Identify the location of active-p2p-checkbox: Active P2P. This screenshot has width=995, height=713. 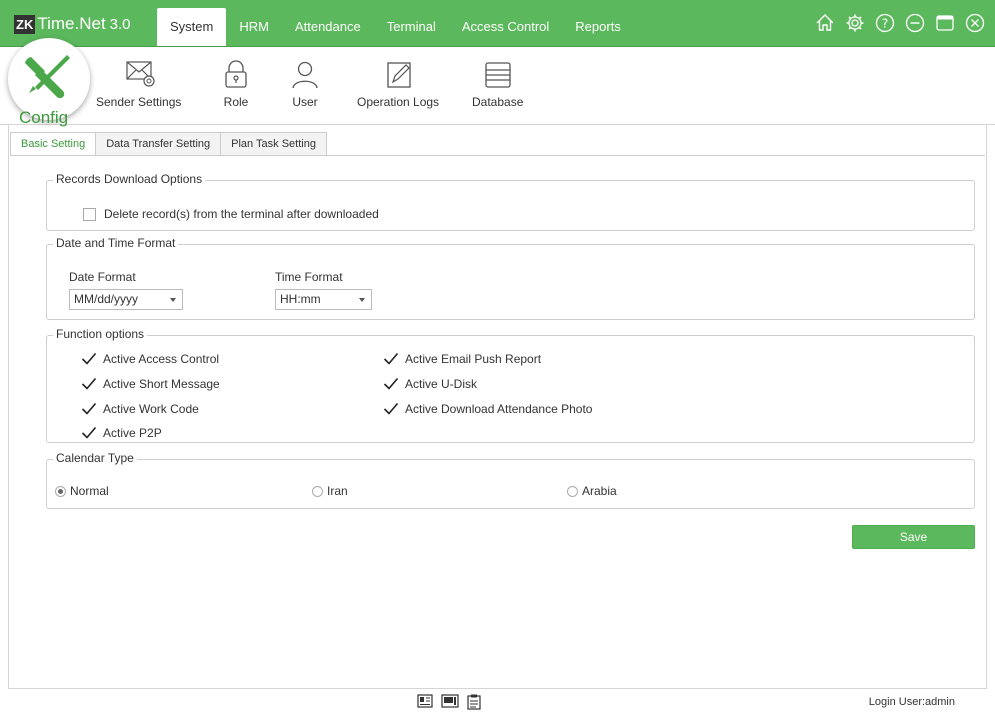
(121, 433).